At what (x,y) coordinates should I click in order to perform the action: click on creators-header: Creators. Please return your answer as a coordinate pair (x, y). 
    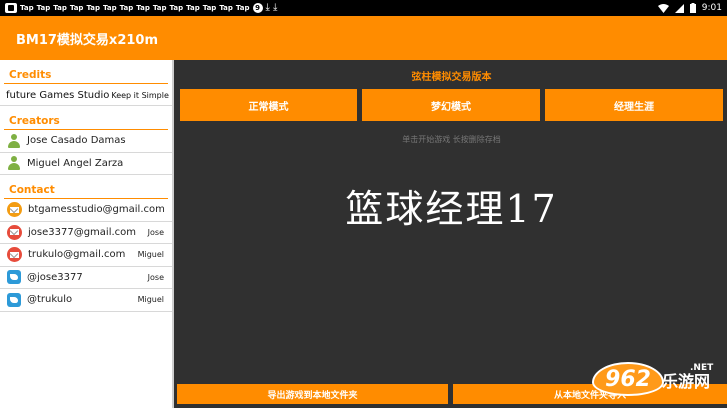
    Looking at the image, I should click on (86, 118).